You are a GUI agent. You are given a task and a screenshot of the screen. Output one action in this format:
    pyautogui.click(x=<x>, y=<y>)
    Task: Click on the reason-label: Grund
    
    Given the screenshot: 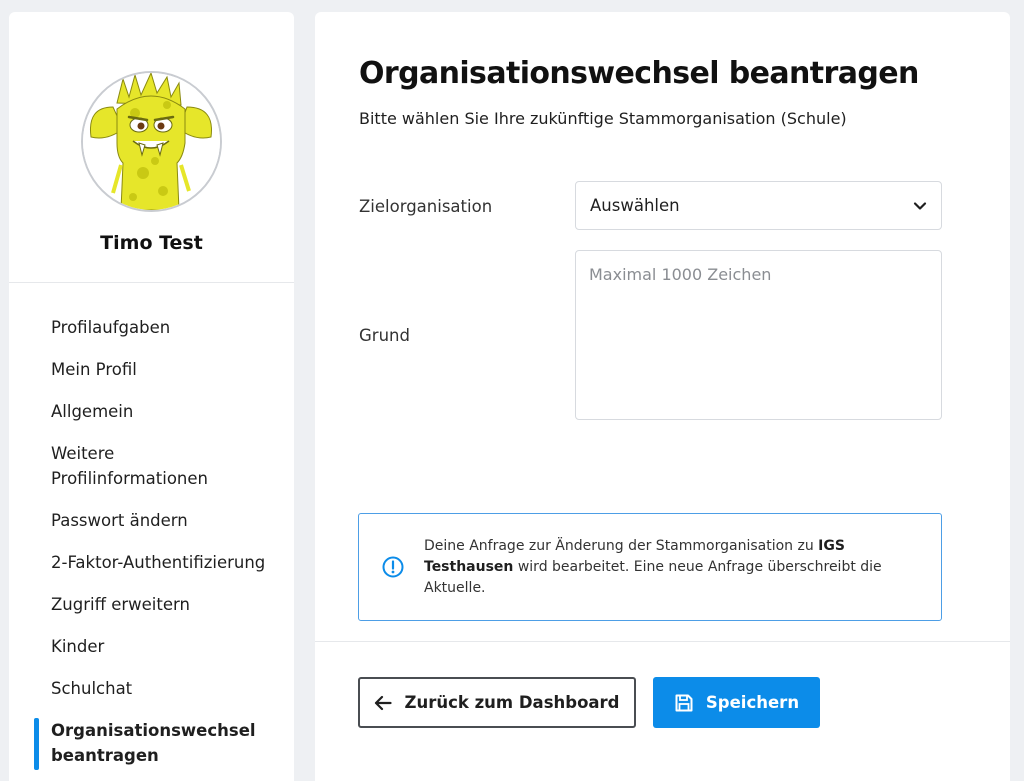 What is the action you would take?
    pyautogui.click(x=384, y=335)
    